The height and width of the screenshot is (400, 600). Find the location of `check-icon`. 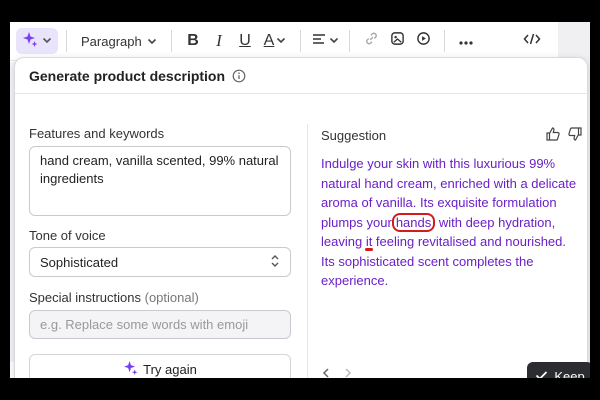

check-icon is located at coordinates (541, 373).